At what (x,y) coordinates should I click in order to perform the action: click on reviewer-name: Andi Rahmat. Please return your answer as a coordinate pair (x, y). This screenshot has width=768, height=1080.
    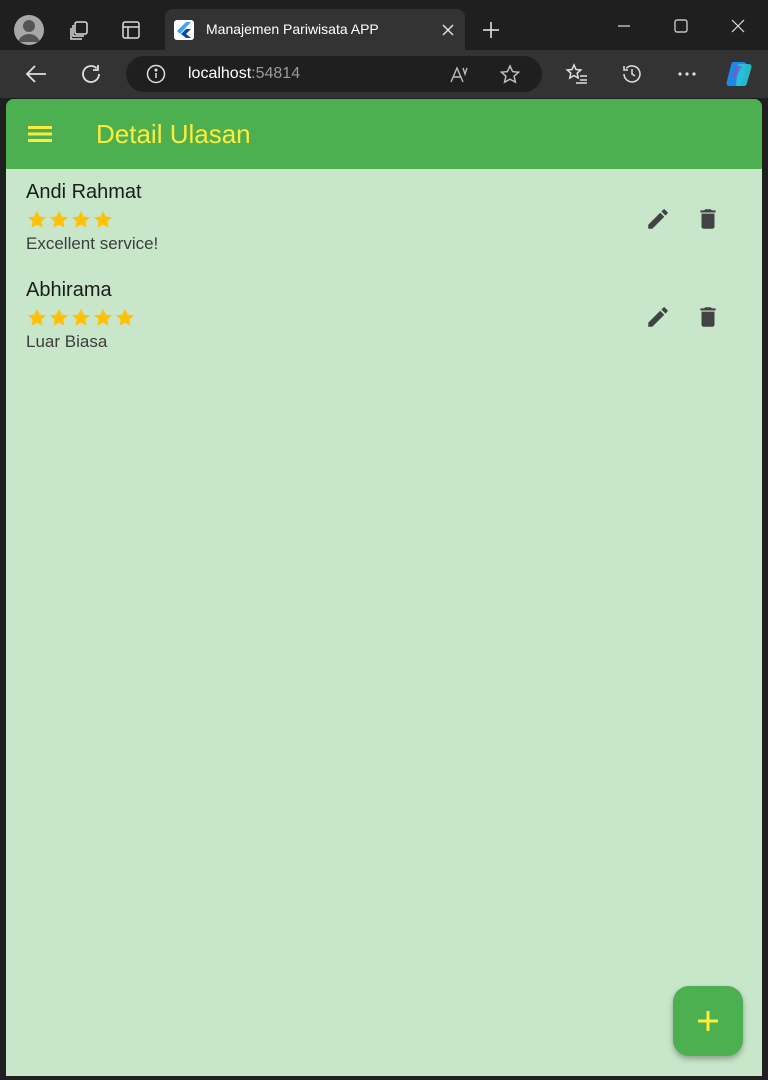
    Looking at the image, I should click on (84, 192).